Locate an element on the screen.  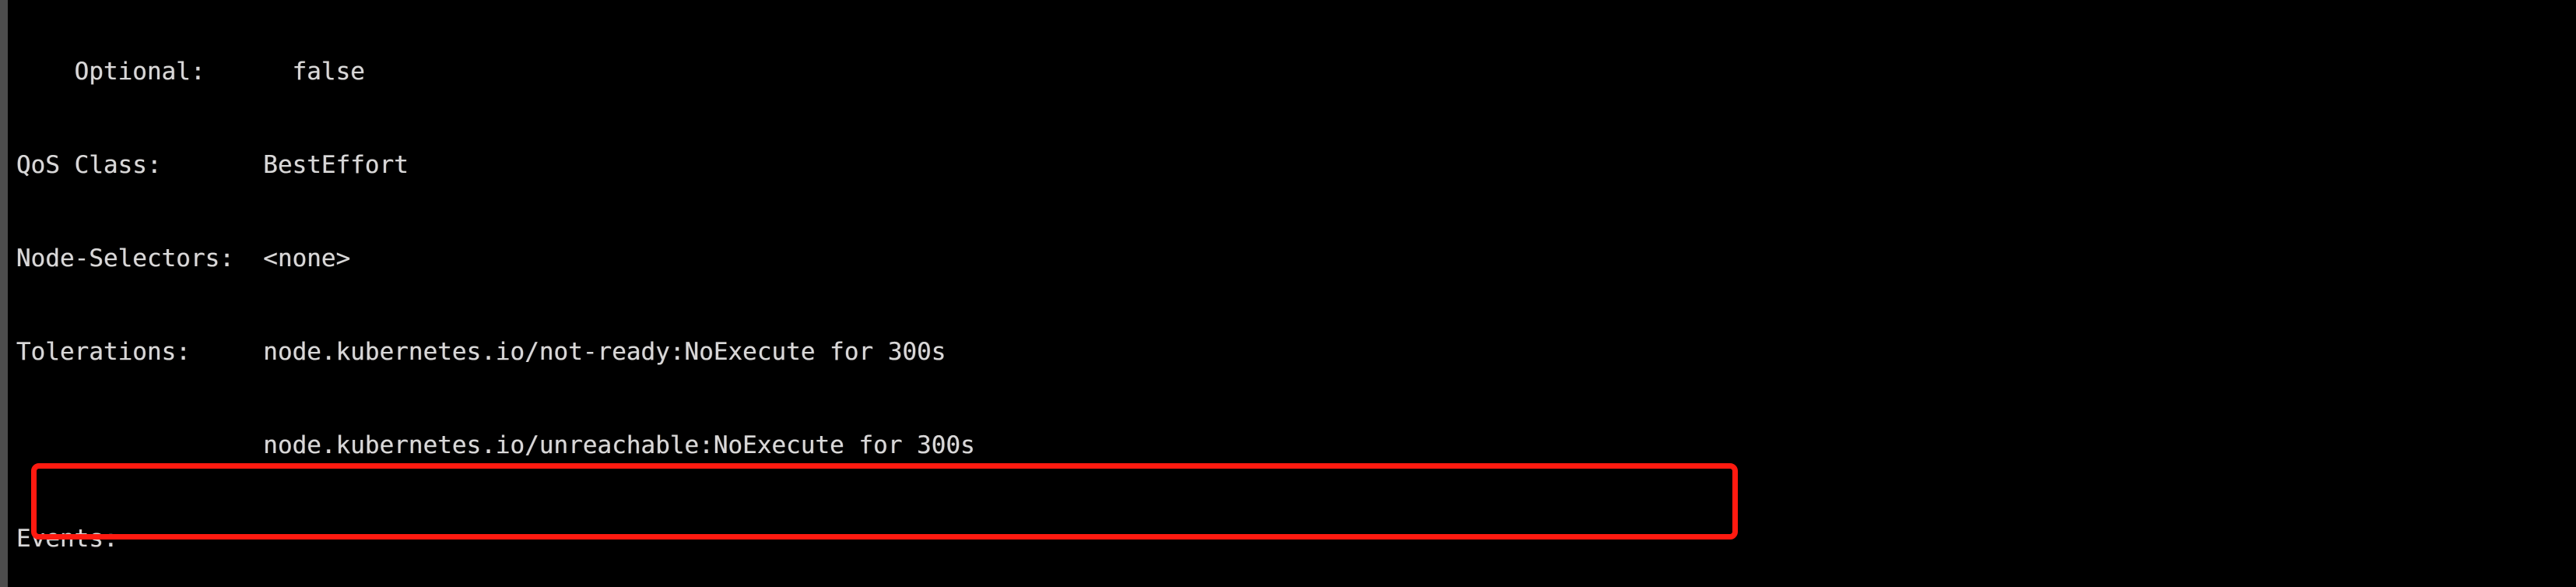
terminal-line: Optional: false is located at coordinates (191, 72).